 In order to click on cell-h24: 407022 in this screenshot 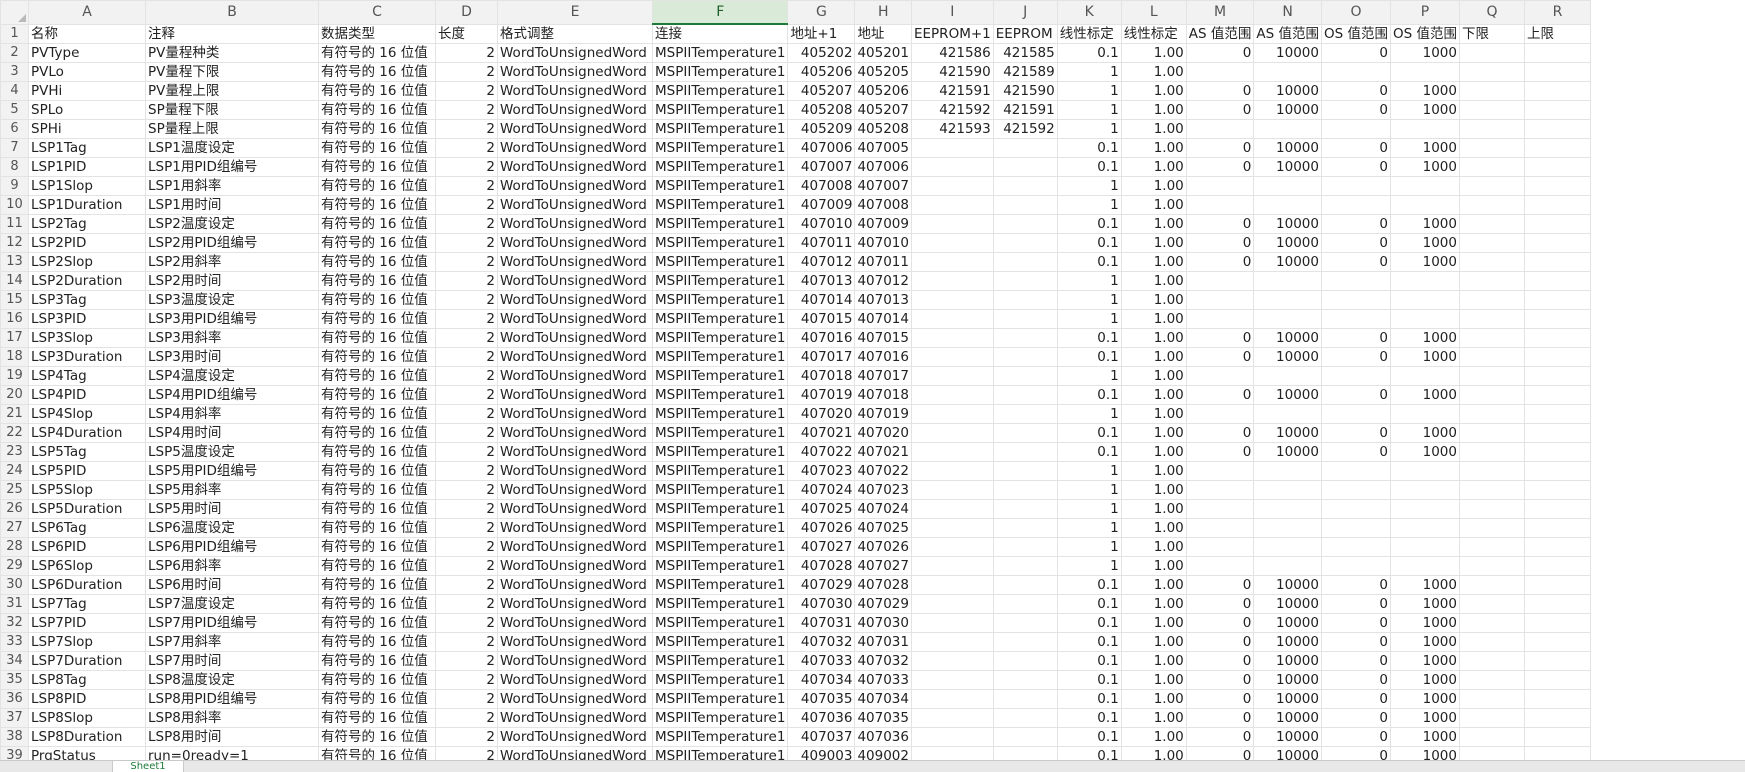, I will do `click(883, 471)`.